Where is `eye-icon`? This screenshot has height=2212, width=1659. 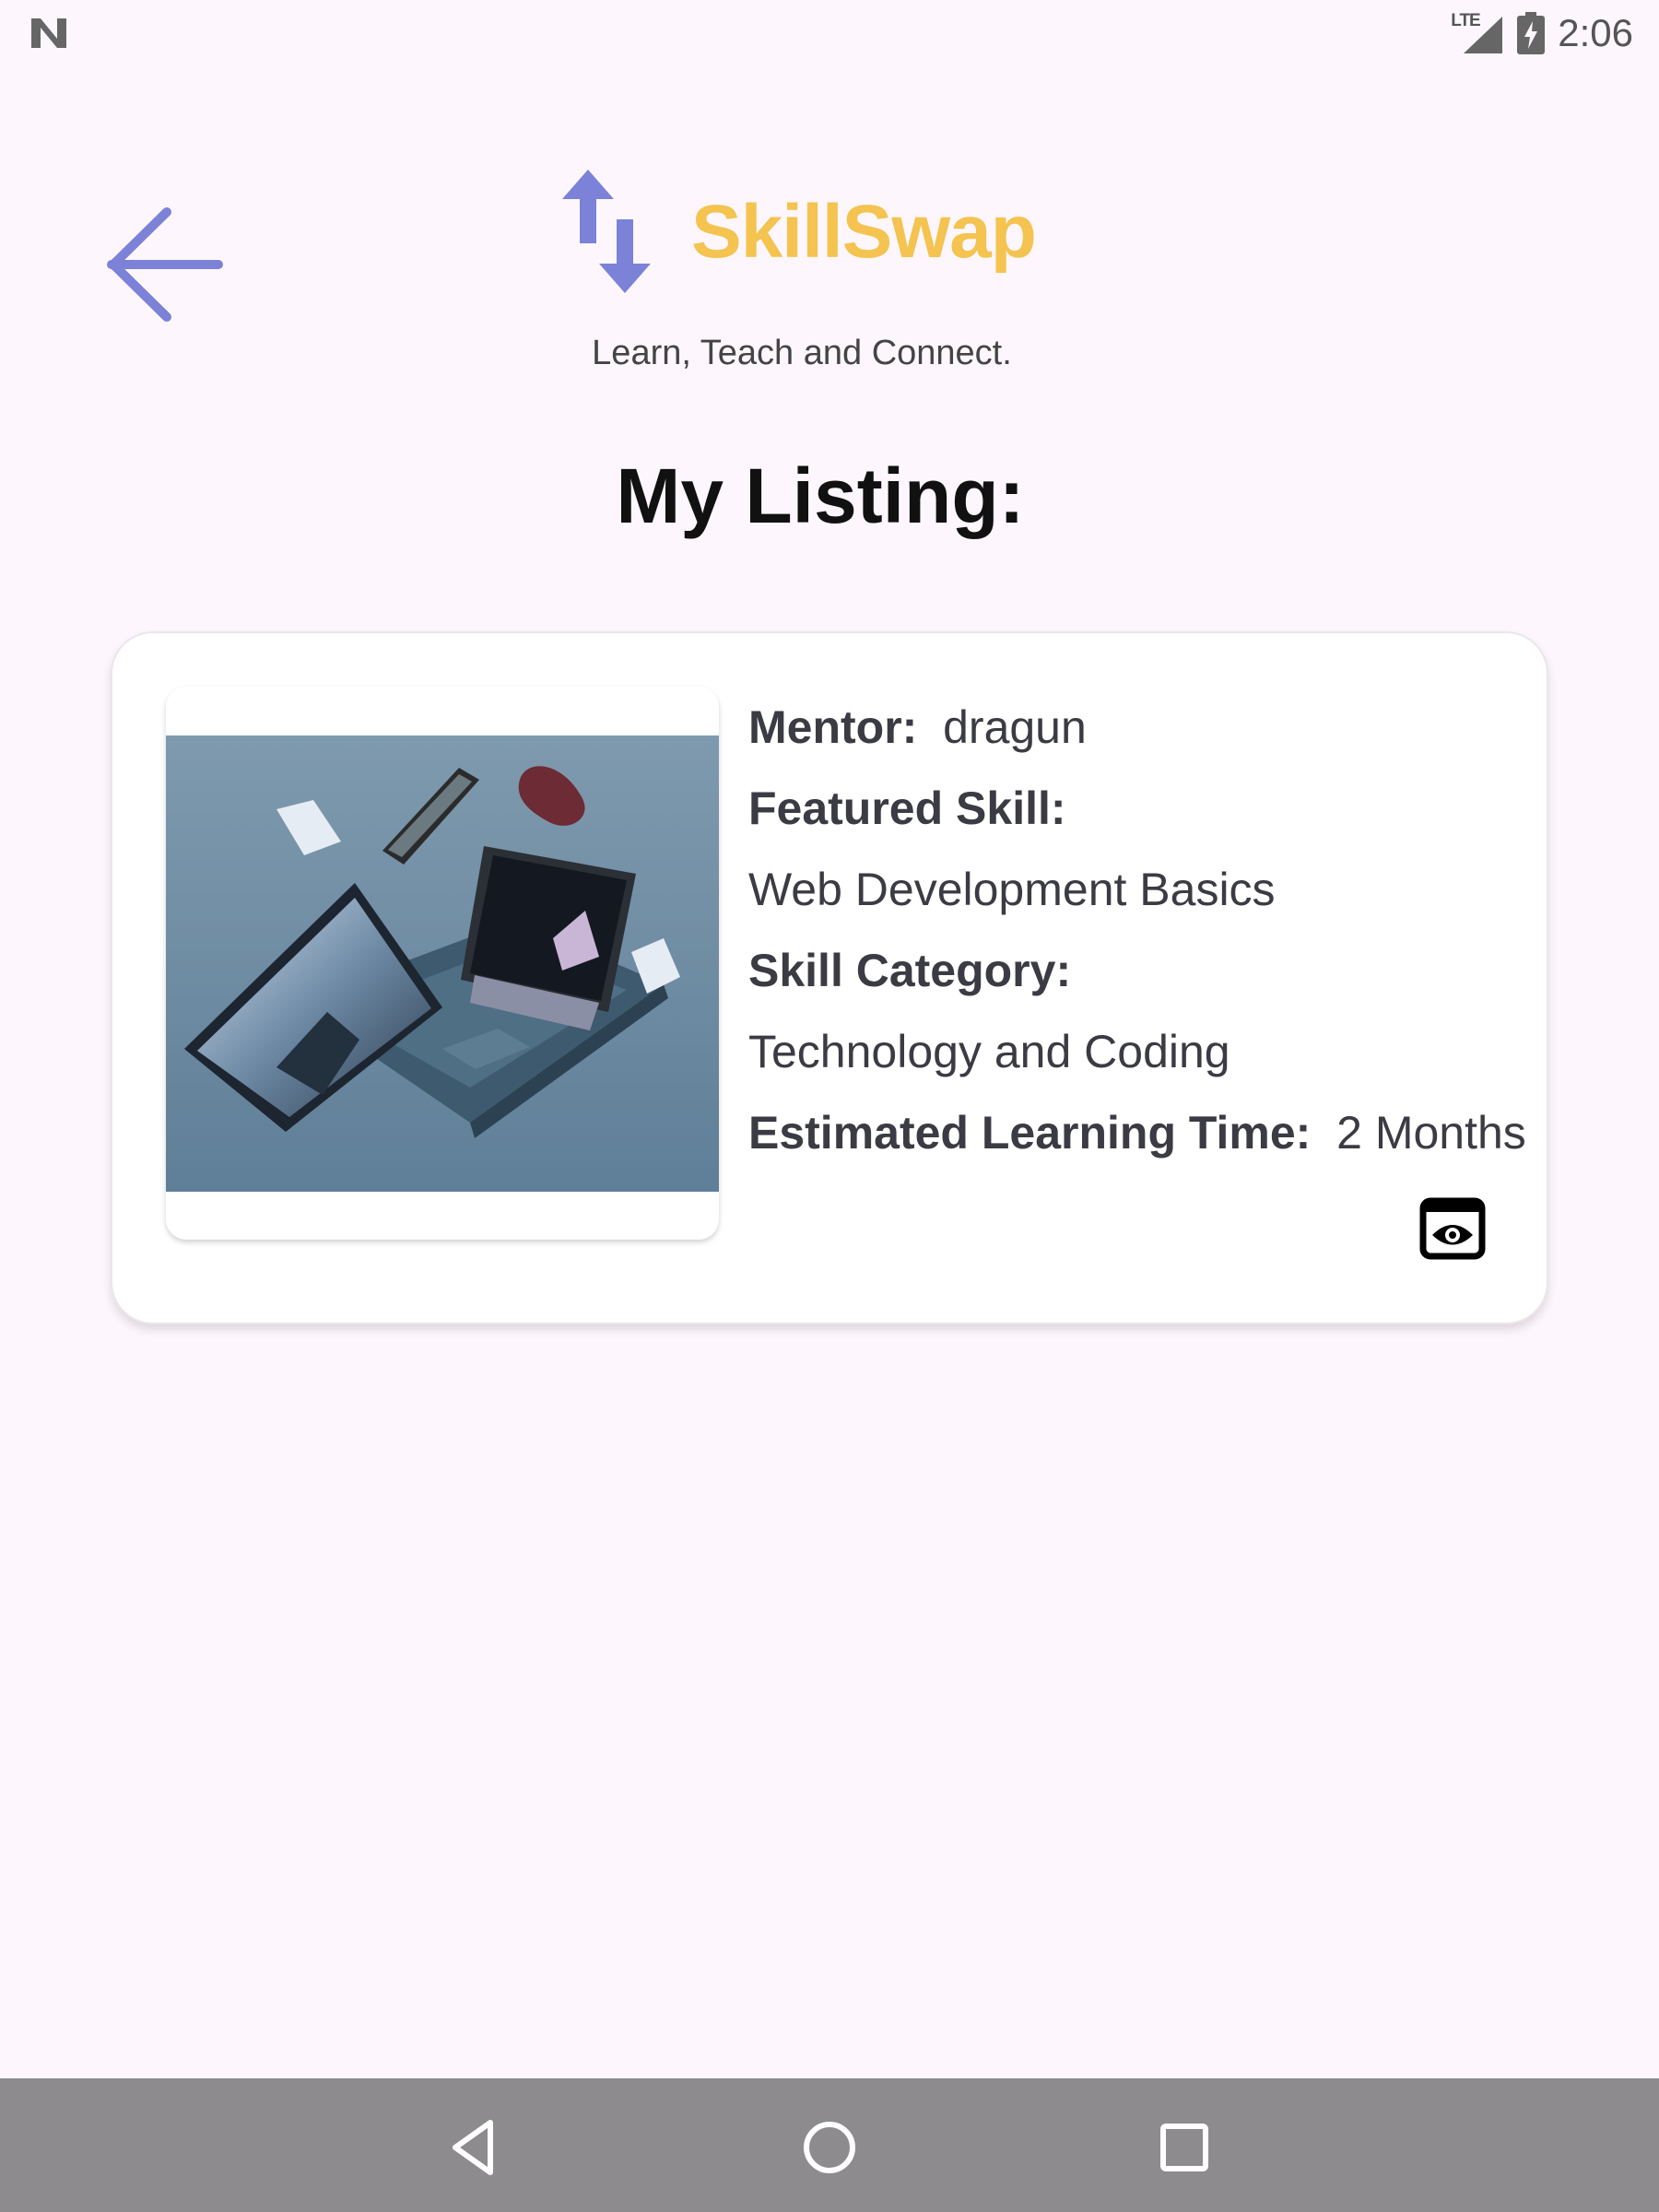 eye-icon is located at coordinates (1452, 1228).